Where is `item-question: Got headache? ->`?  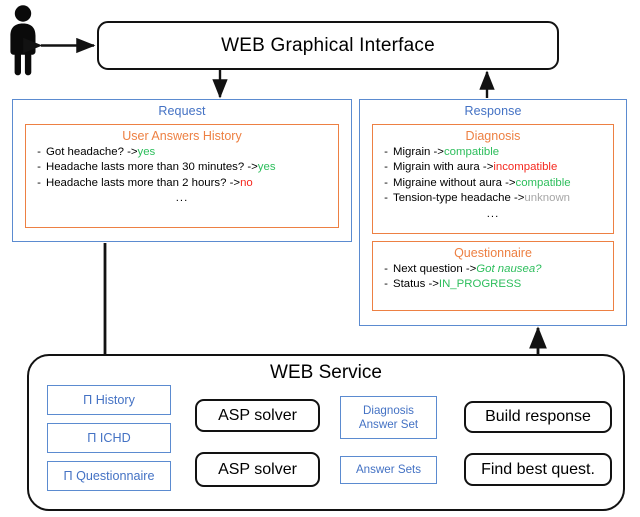
item-question: Got headache? -> is located at coordinates (92, 152).